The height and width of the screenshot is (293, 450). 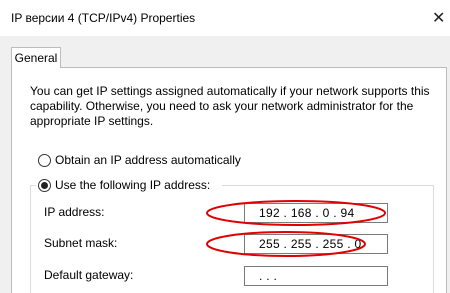 What do you see at coordinates (225, 18) in the screenshot?
I see `title-bar: IP версии 4 (TCP/IPv4) Properties ✕` at bounding box center [225, 18].